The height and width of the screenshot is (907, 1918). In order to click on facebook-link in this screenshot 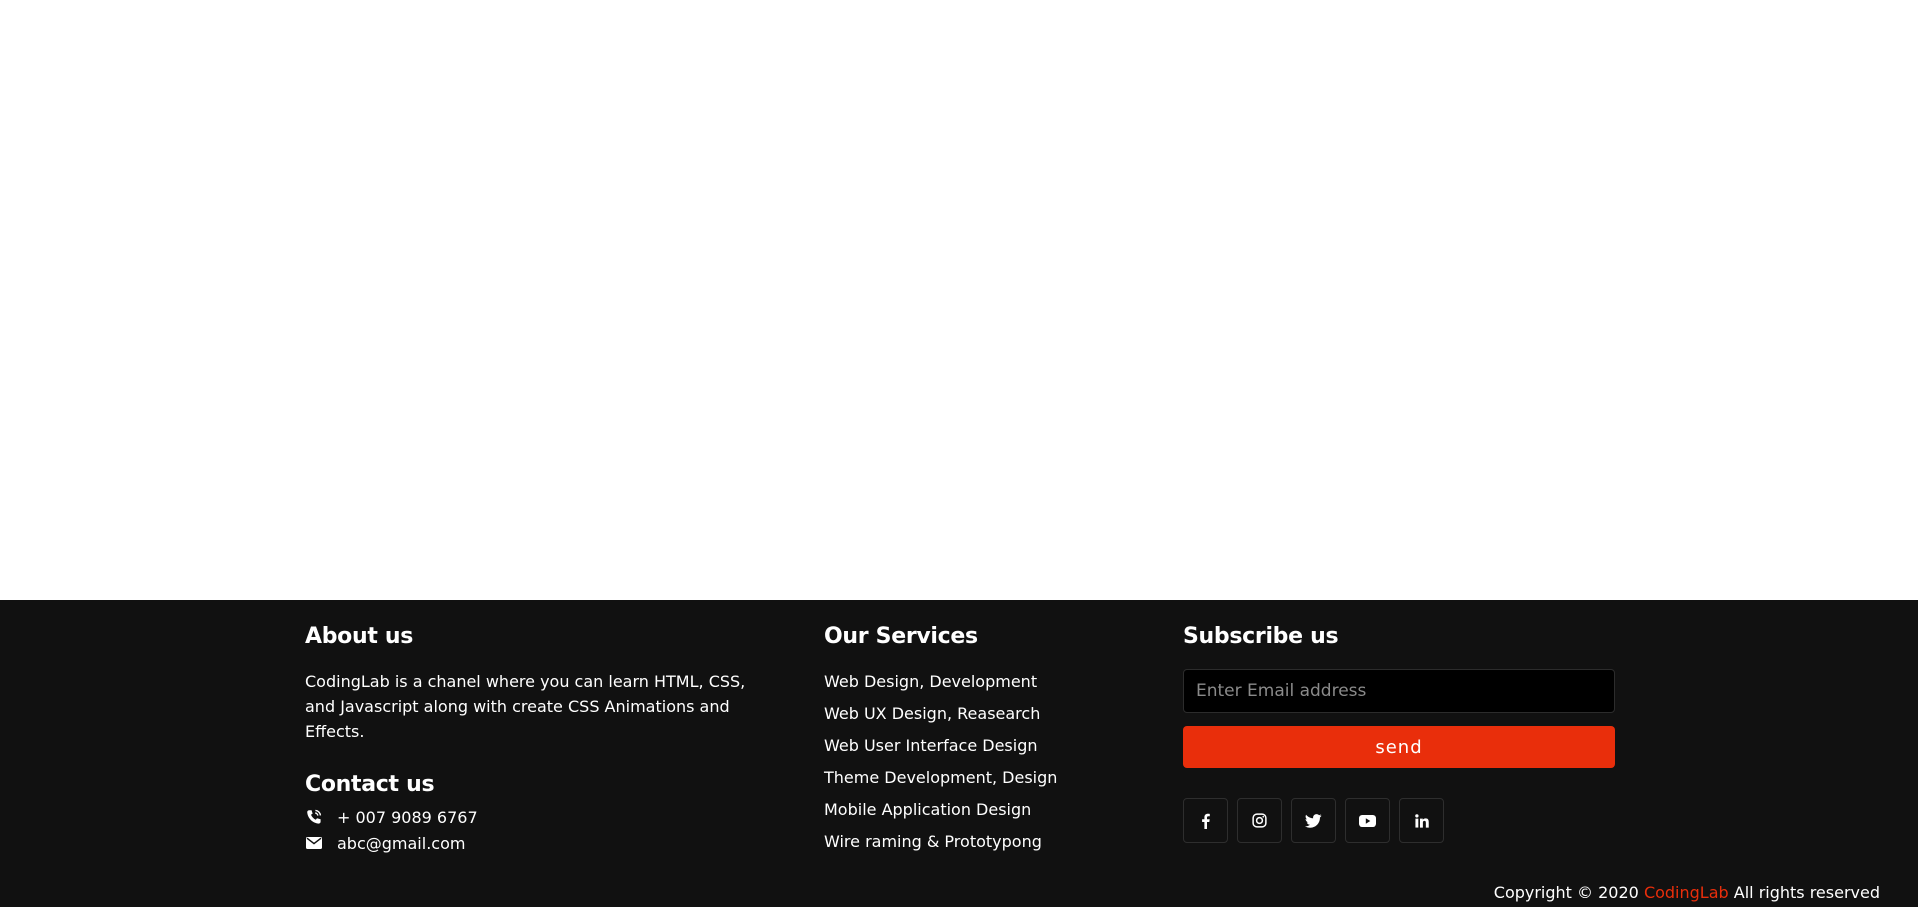, I will do `click(1205, 820)`.